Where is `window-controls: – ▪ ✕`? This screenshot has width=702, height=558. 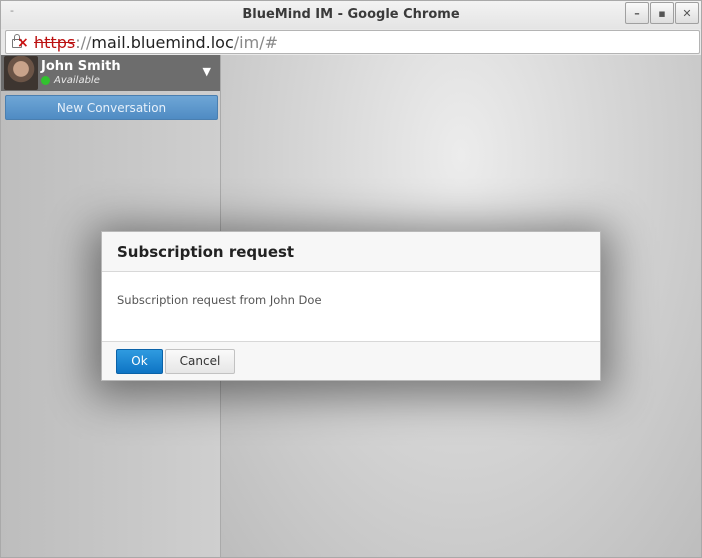 window-controls: – ▪ ✕ is located at coordinates (662, 13).